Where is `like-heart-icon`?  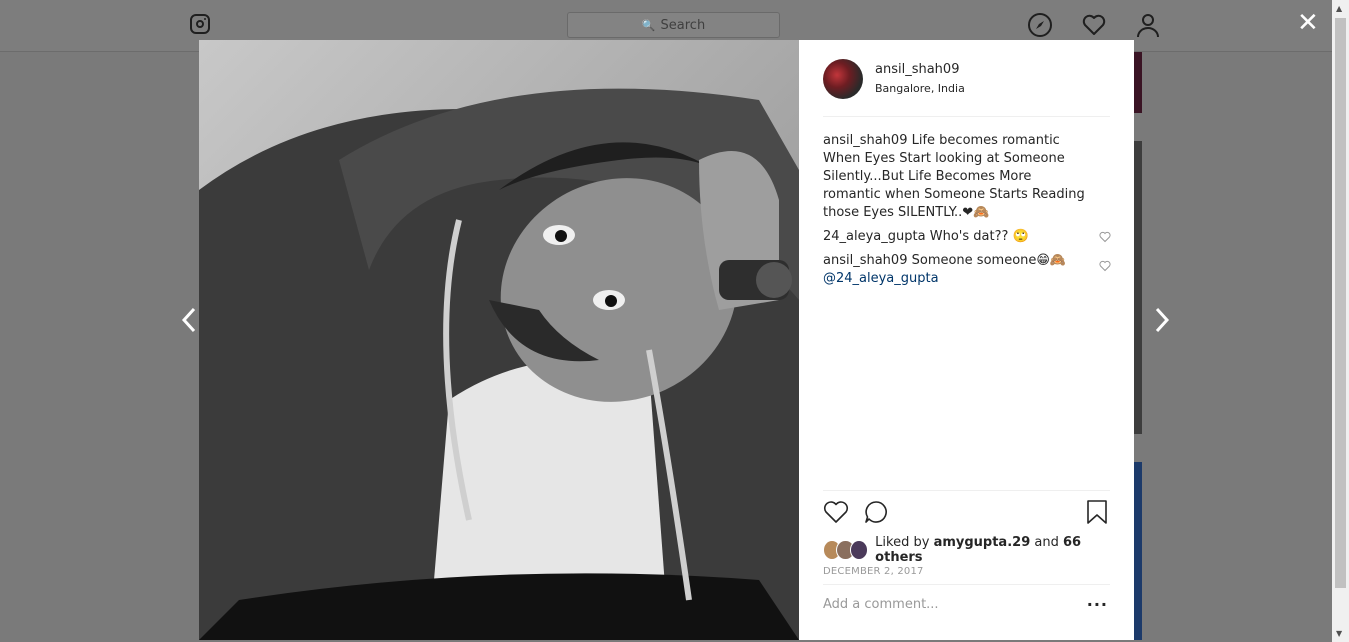
like-heart-icon is located at coordinates (836, 512).